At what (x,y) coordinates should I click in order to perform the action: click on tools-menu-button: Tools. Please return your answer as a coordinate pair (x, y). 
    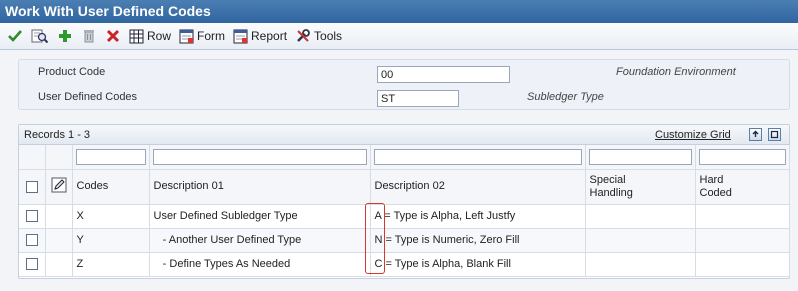
    Looking at the image, I should click on (318, 36).